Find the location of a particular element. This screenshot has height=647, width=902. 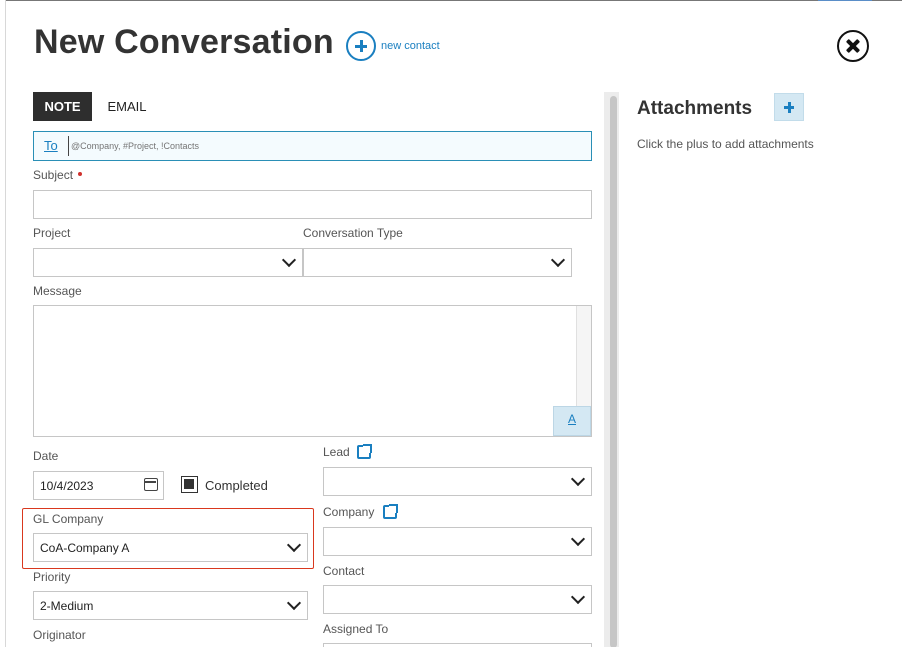

date-value: 10/4/2023 is located at coordinates (67, 485).